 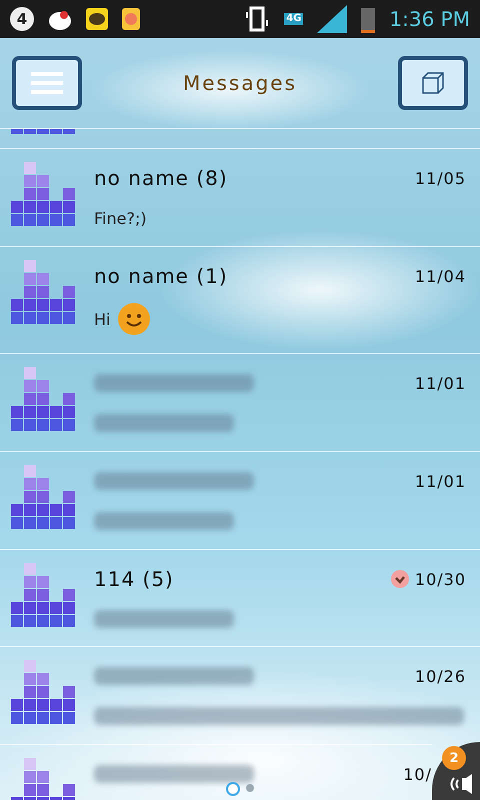 I want to click on thread-row: 10/, so click(x=216, y=772).